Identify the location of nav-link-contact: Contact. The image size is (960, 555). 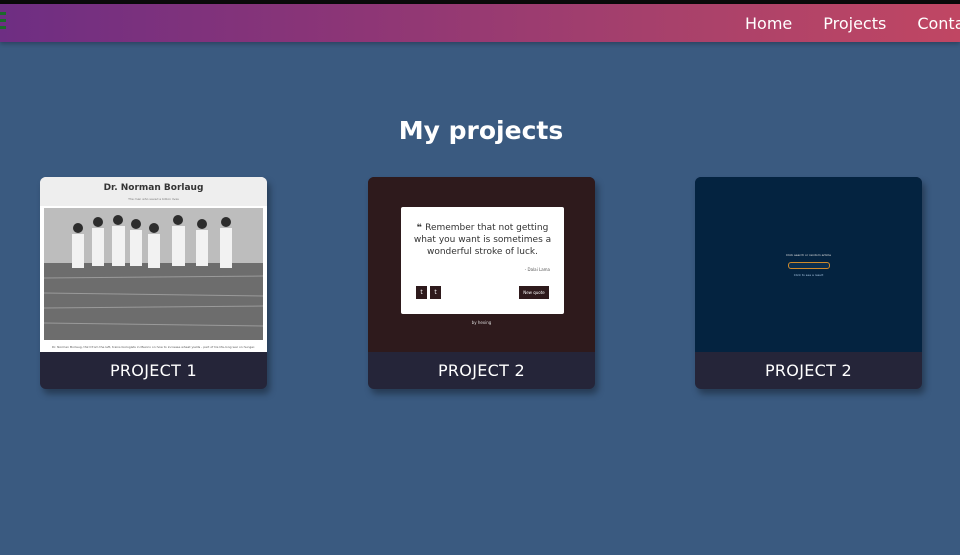
(938, 23).